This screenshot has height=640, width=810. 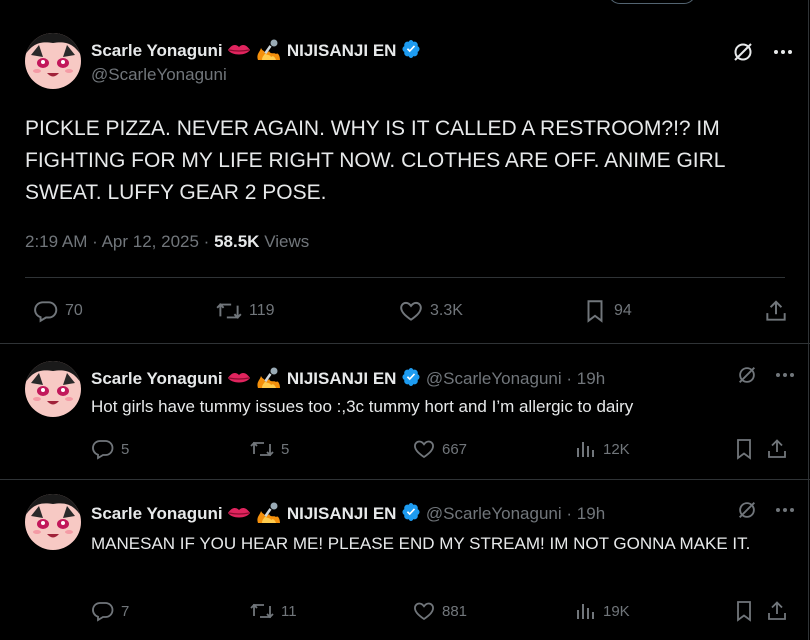 I want to click on repost-count: 5, so click(x=285, y=449).